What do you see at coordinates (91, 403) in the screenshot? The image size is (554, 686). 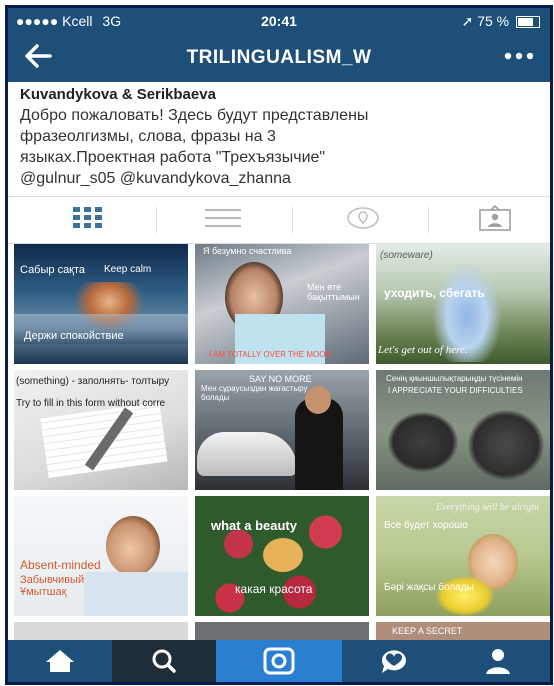 I see `post-caption: Try to fill in this form without corre` at bounding box center [91, 403].